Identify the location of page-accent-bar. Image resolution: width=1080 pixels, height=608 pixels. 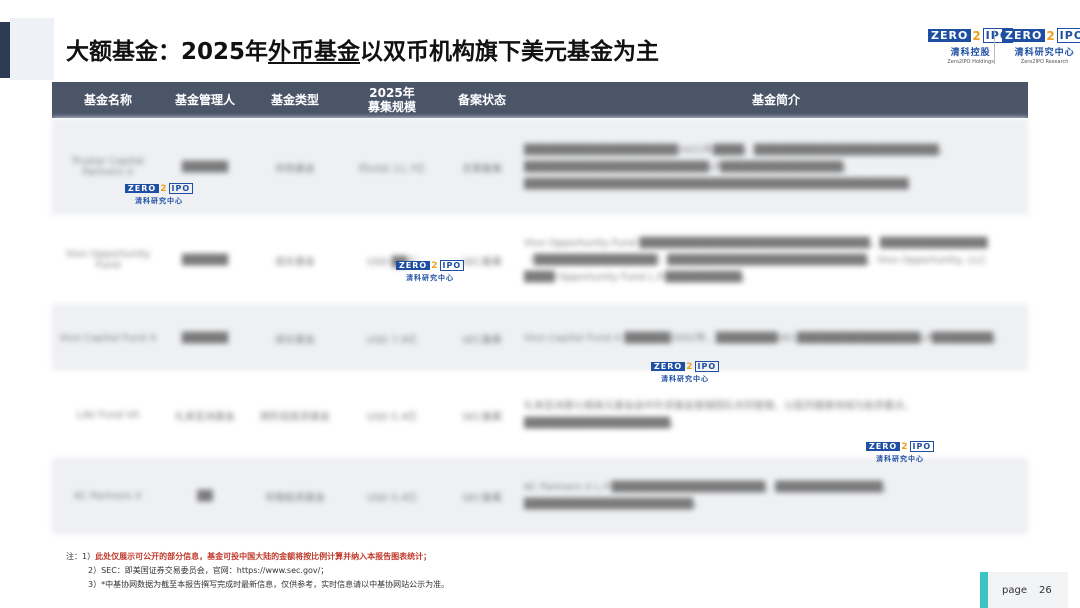
(984, 590).